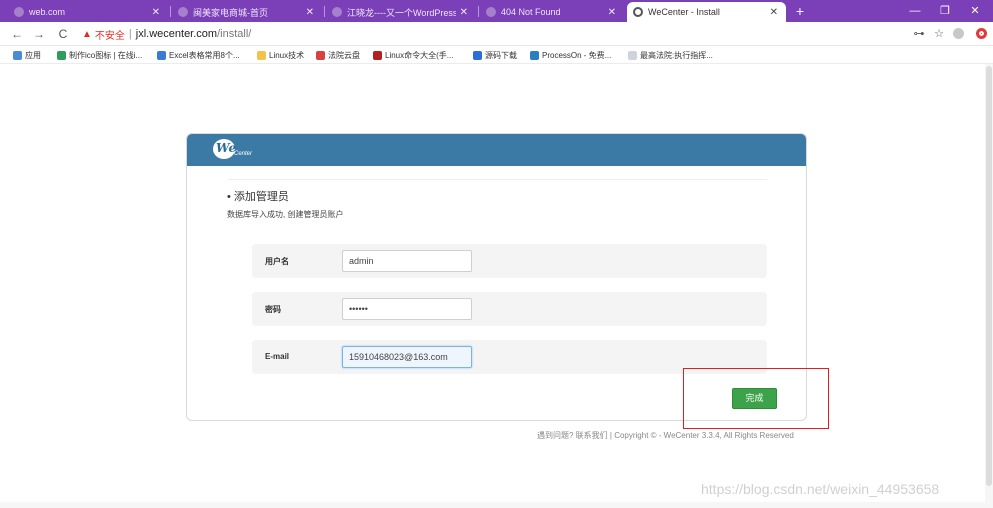 The width and height of the screenshot is (993, 508). Describe the element at coordinates (531, 12) in the screenshot. I see `tab-label: 404 Not Found` at that location.